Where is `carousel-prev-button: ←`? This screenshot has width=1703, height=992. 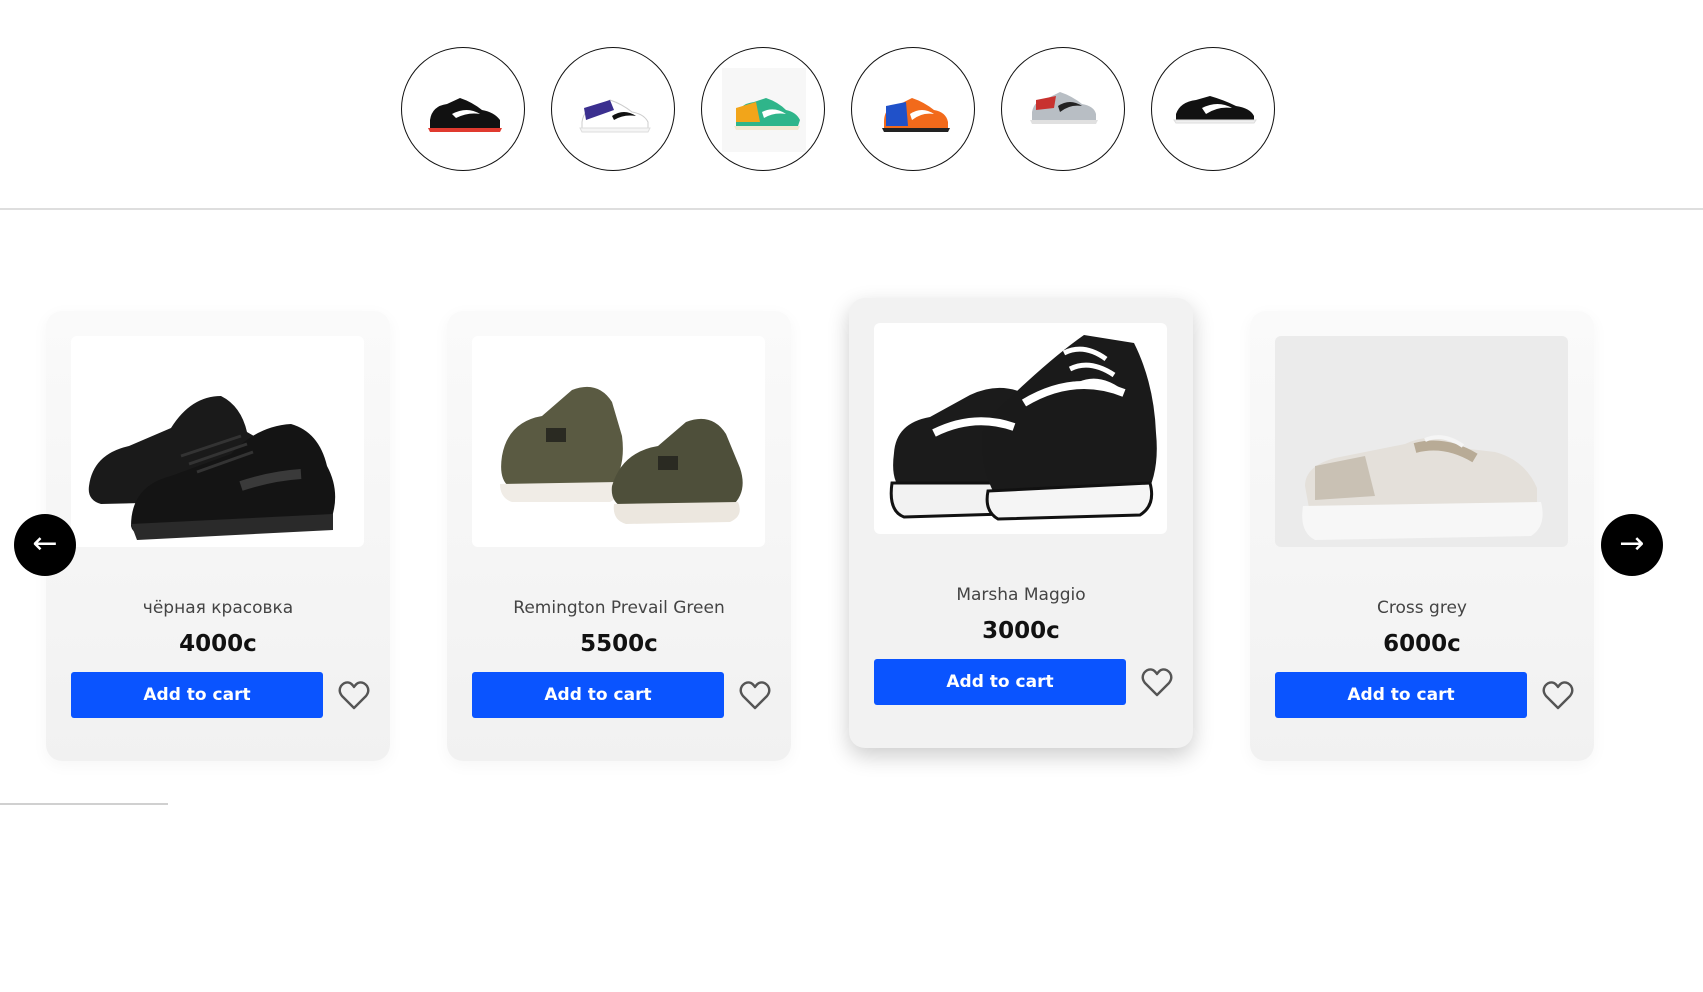
carousel-prev-button: ← is located at coordinates (45, 545).